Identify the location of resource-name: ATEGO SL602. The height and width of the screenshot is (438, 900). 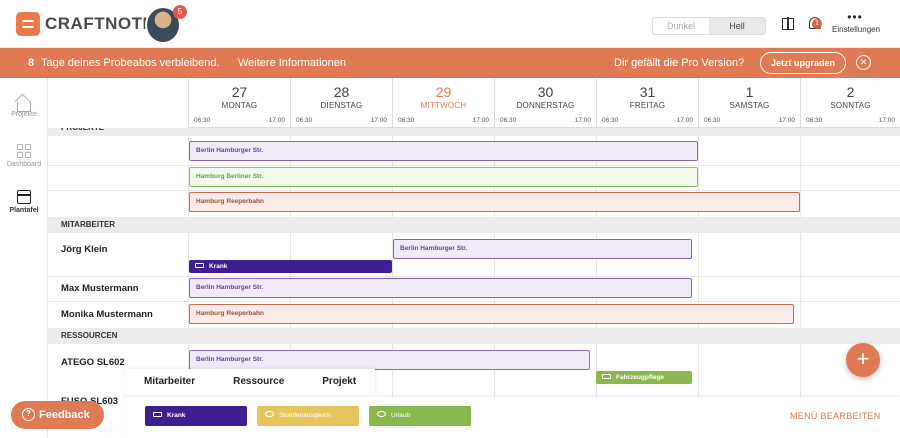
(93, 362).